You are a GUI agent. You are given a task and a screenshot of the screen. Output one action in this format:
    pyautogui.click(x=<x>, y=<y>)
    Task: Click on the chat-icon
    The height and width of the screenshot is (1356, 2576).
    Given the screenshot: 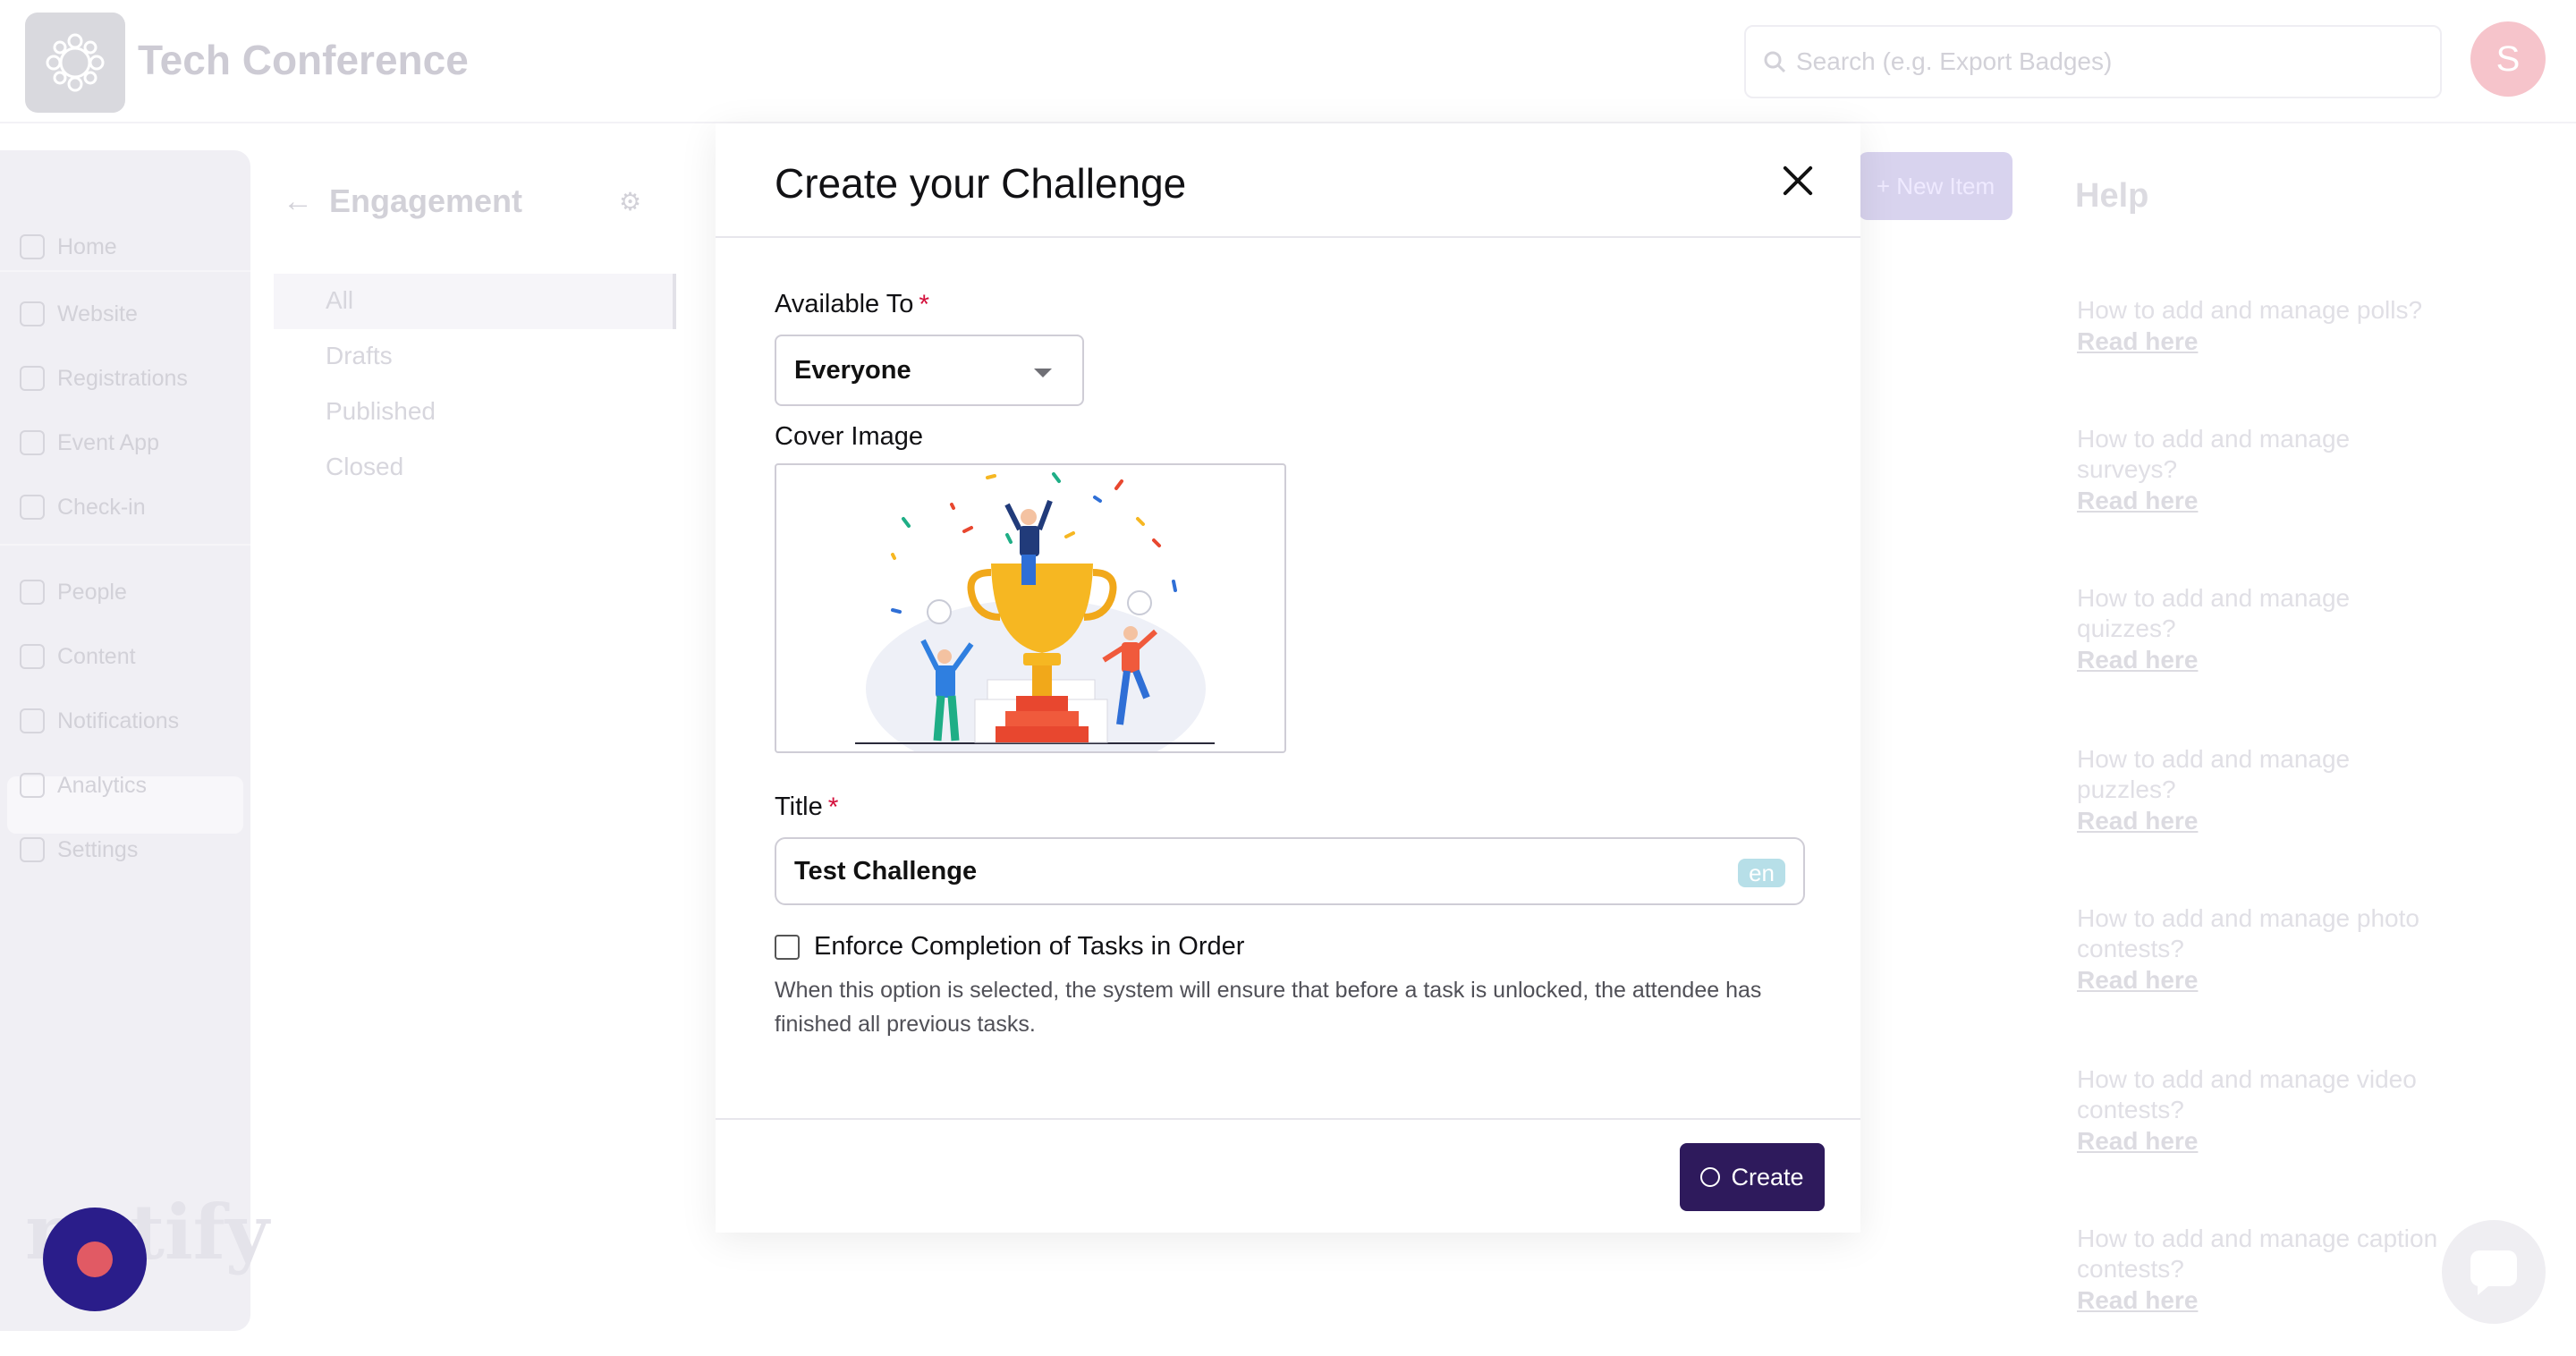 What is the action you would take?
    pyautogui.click(x=2493, y=1272)
    